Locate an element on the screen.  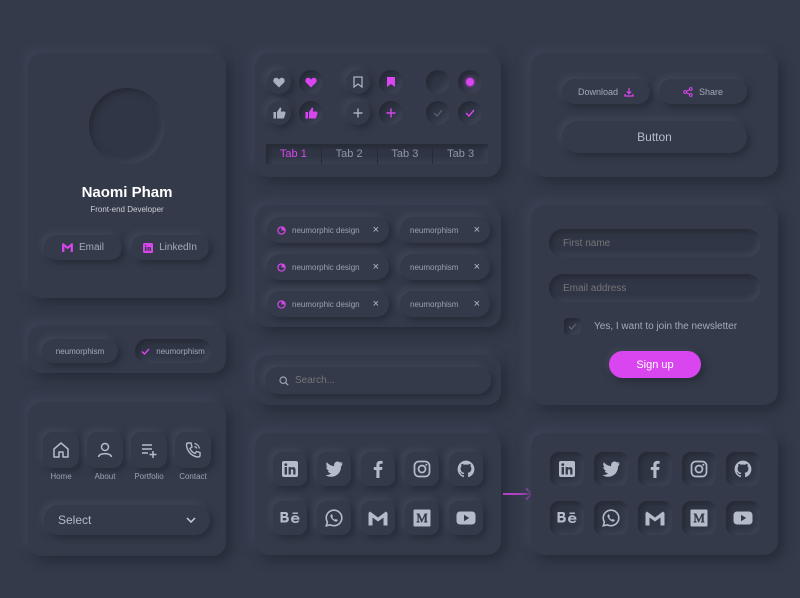
bookmark-button is located at coordinates (358, 82).